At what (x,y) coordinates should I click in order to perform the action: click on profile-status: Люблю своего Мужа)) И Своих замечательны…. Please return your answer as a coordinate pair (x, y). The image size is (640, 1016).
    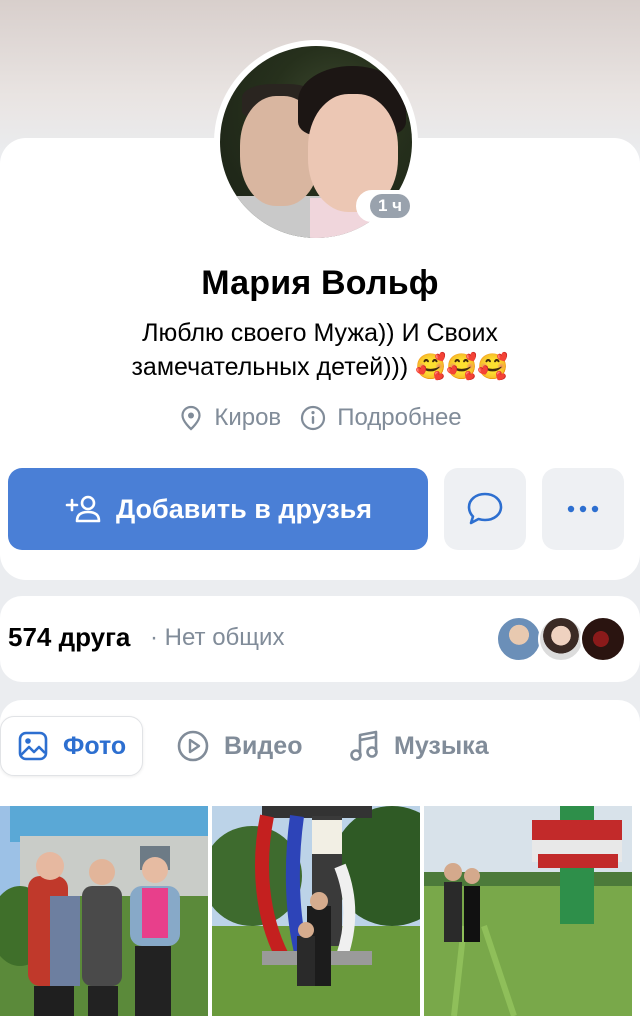
    Looking at the image, I should click on (320, 350).